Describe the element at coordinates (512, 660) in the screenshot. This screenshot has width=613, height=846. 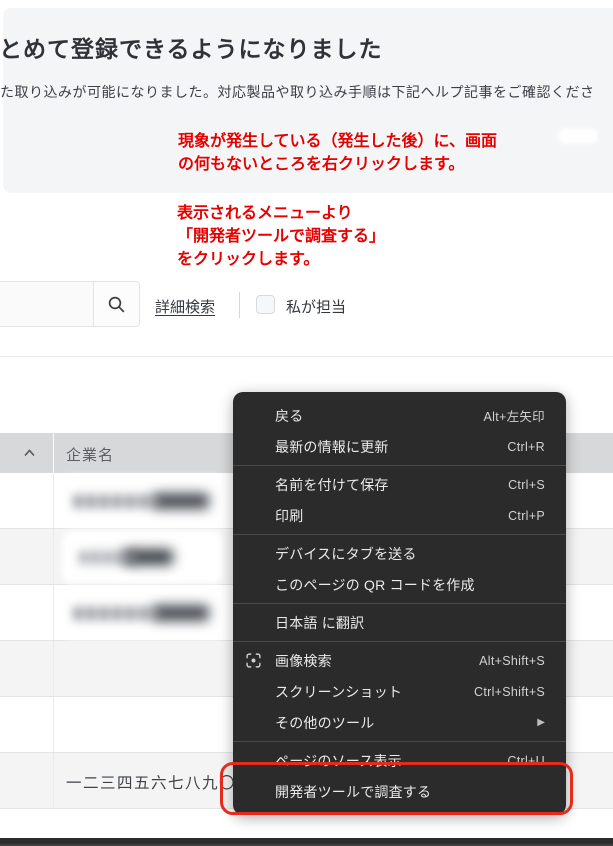
I see `menu-item-shortcut: Alt+Shift+S` at that location.